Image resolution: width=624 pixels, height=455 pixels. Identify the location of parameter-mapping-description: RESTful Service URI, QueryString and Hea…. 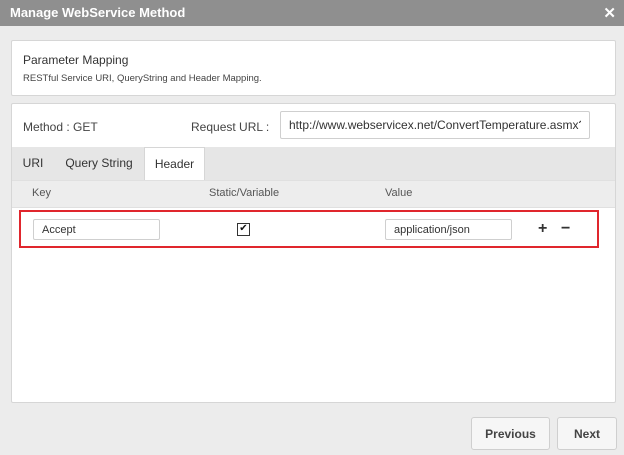
(142, 78).